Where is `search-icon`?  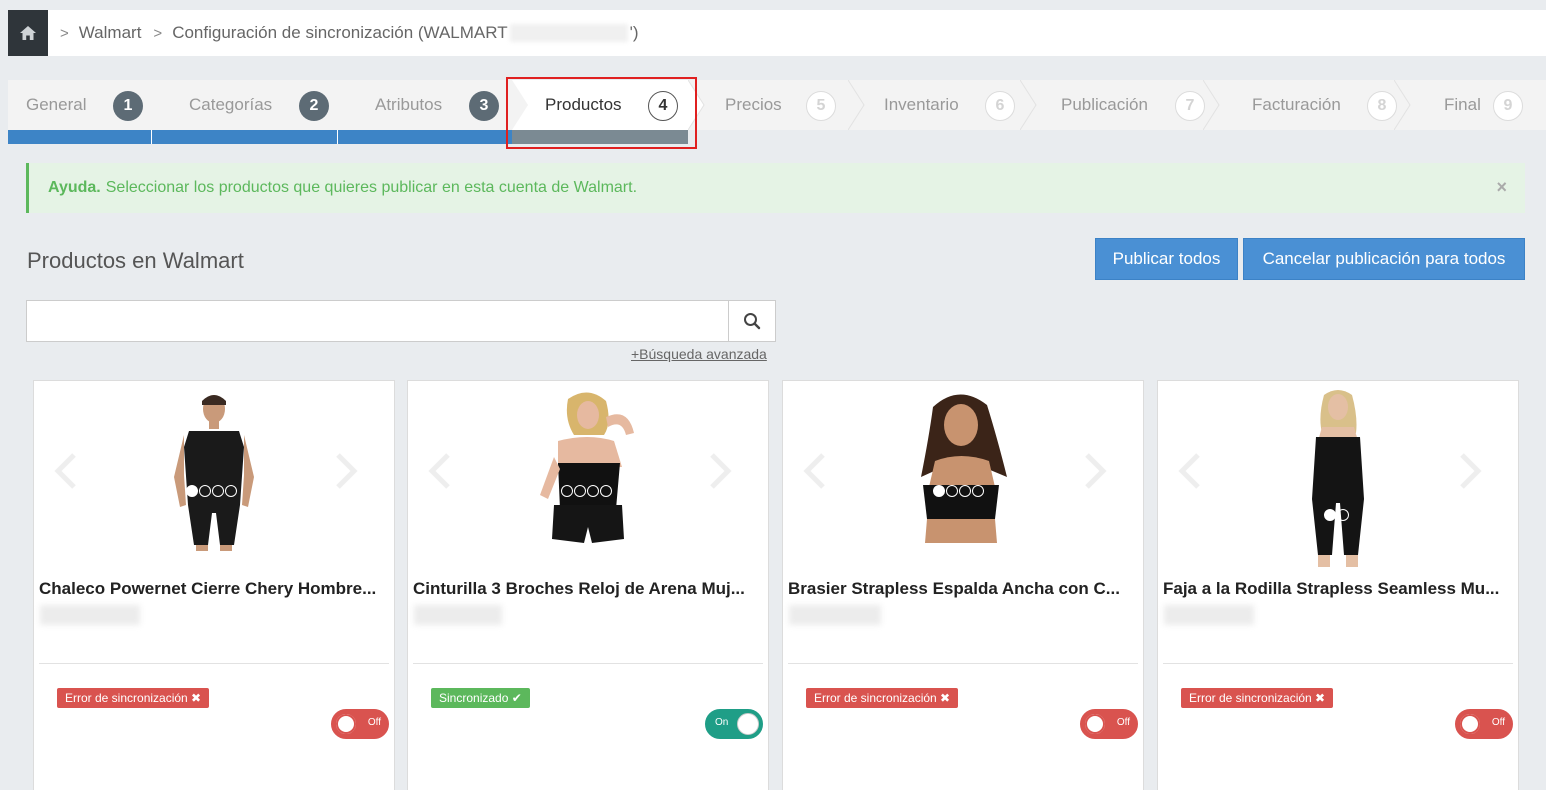 search-icon is located at coordinates (752, 321).